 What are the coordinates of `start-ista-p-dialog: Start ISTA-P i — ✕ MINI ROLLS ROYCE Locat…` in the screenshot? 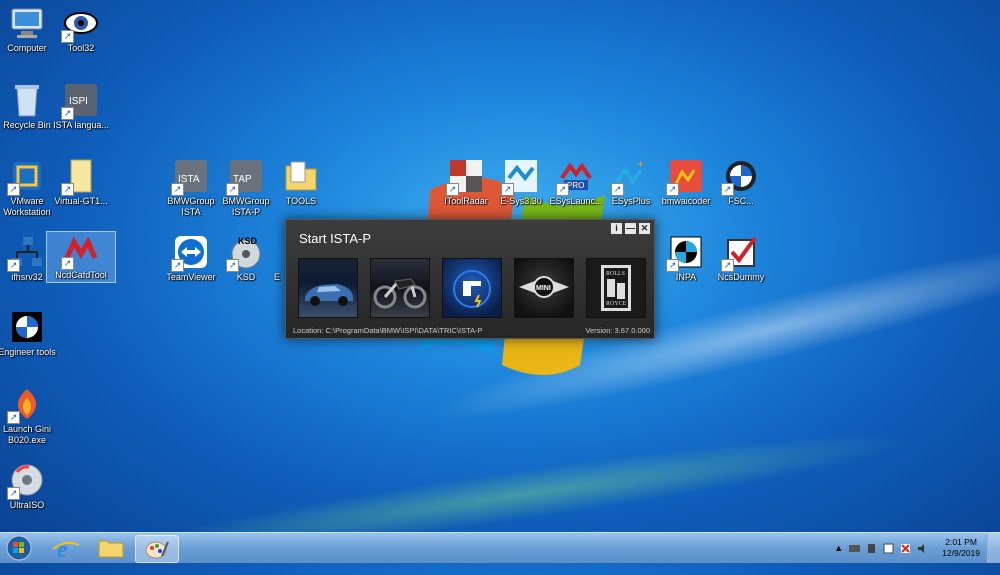 It's located at (470, 279).